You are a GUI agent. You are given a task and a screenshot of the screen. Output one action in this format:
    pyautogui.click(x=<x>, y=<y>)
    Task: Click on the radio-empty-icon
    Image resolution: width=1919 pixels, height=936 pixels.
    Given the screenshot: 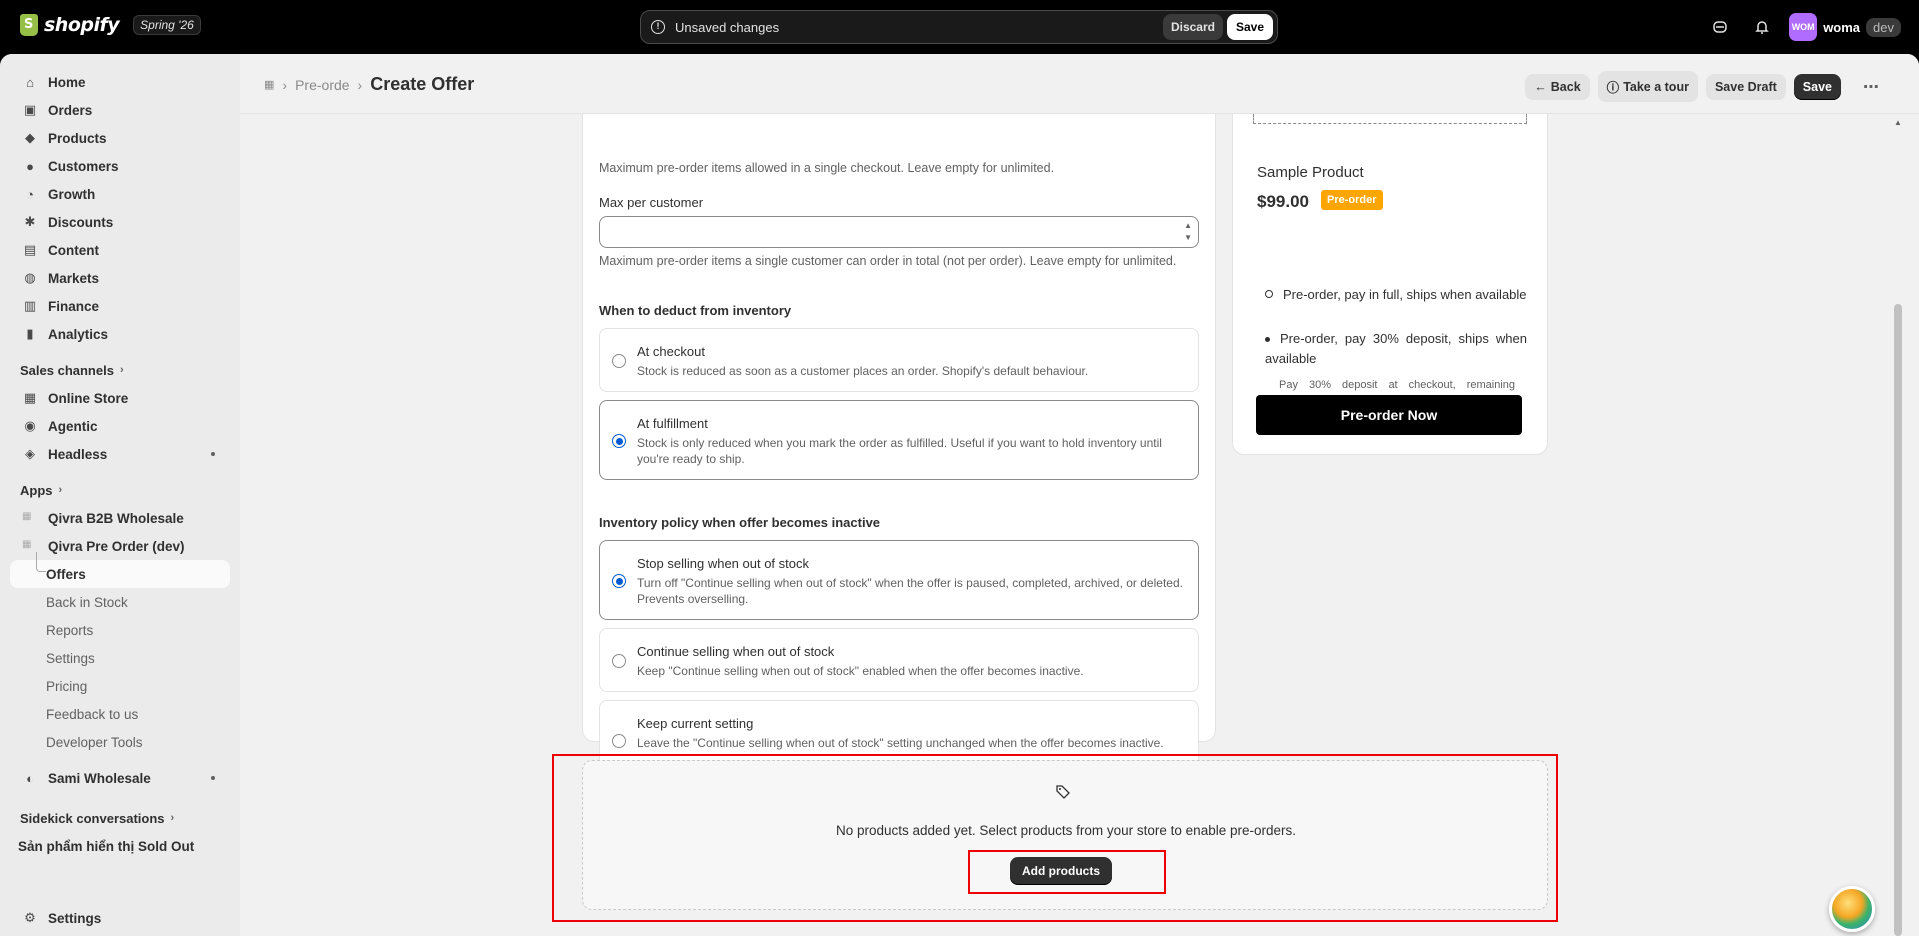 What is the action you would take?
    pyautogui.click(x=1269, y=294)
    